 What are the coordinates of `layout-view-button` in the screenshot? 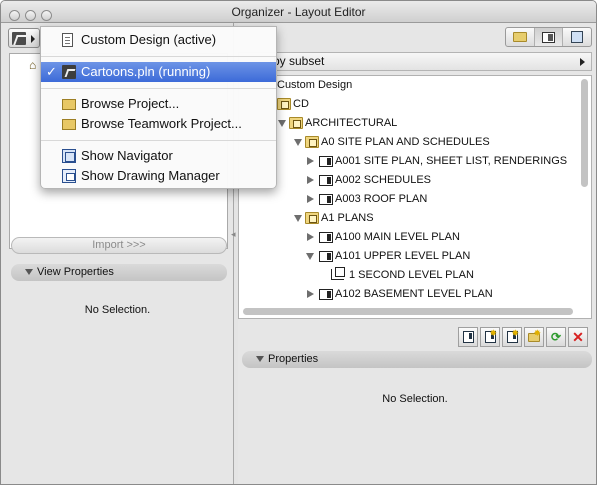 It's located at (549, 37).